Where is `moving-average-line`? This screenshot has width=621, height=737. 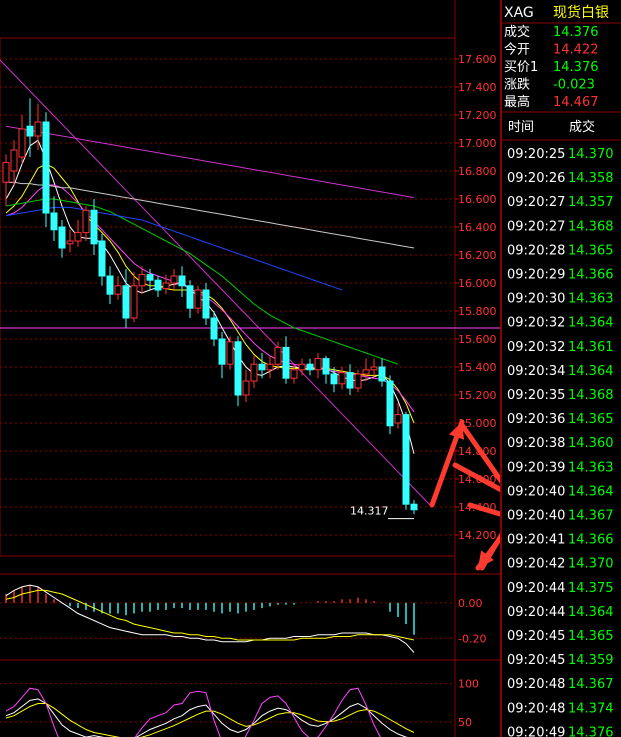
moving-average-line is located at coordinates (210, 162).